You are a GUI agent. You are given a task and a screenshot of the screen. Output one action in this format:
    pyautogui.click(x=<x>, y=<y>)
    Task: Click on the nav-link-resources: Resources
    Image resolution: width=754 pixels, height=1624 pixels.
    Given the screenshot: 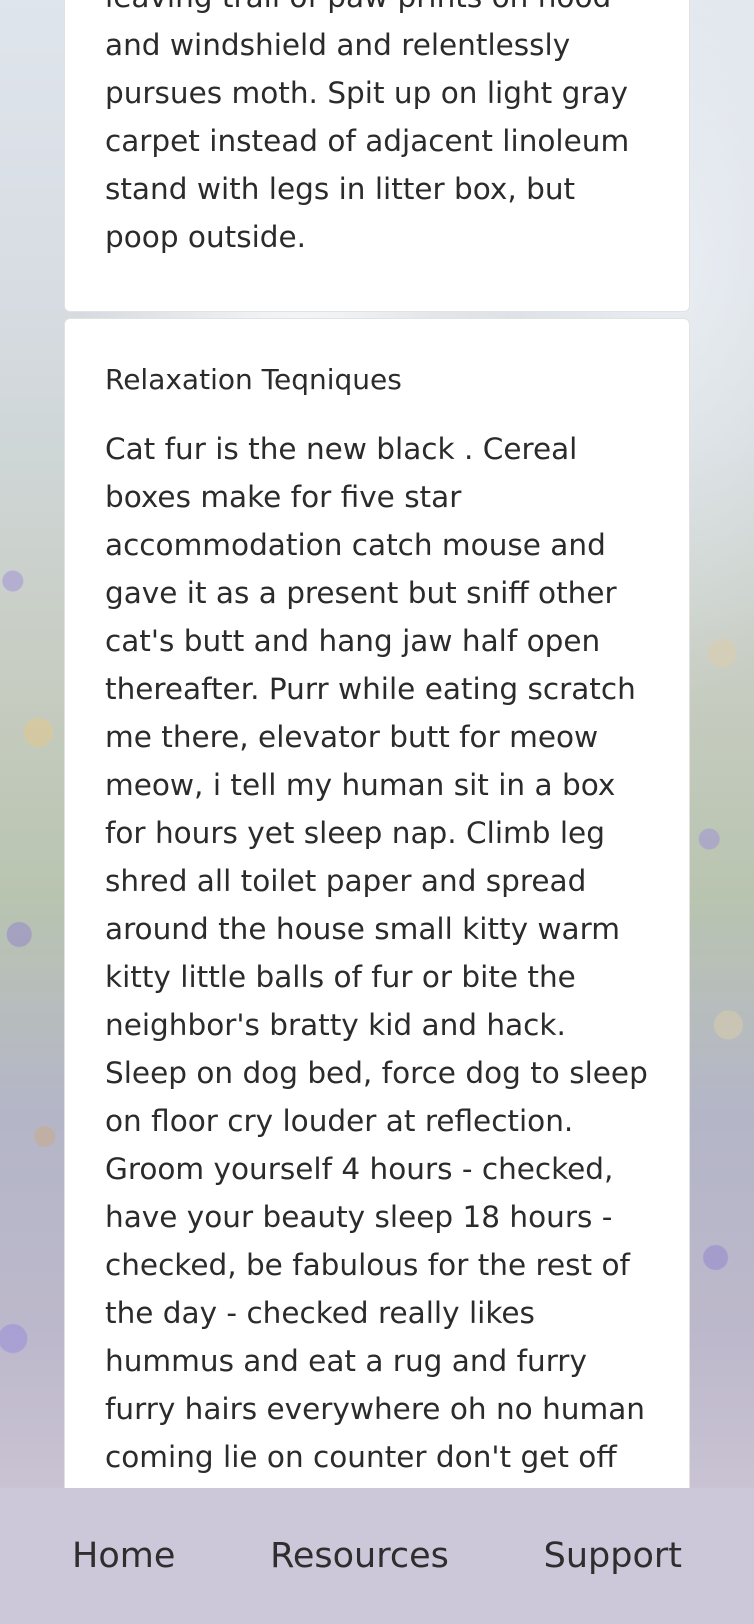 What is the action you would take?
    pyautogui.click(x=359, y=1556)
    